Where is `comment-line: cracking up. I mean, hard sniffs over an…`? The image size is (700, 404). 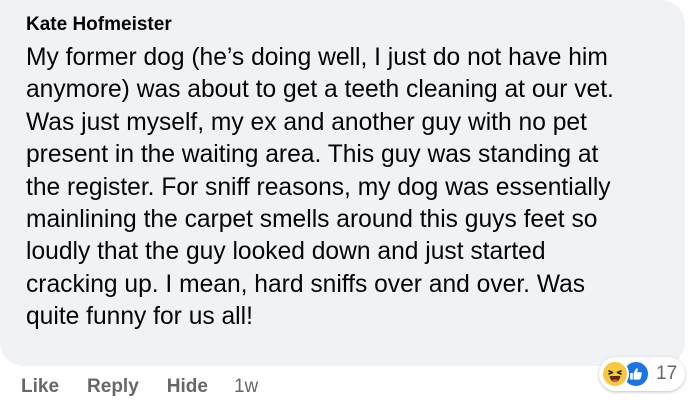
comment-line: cracking up. I mean, hard sniffs over an… is located at coordinates (306, 284).